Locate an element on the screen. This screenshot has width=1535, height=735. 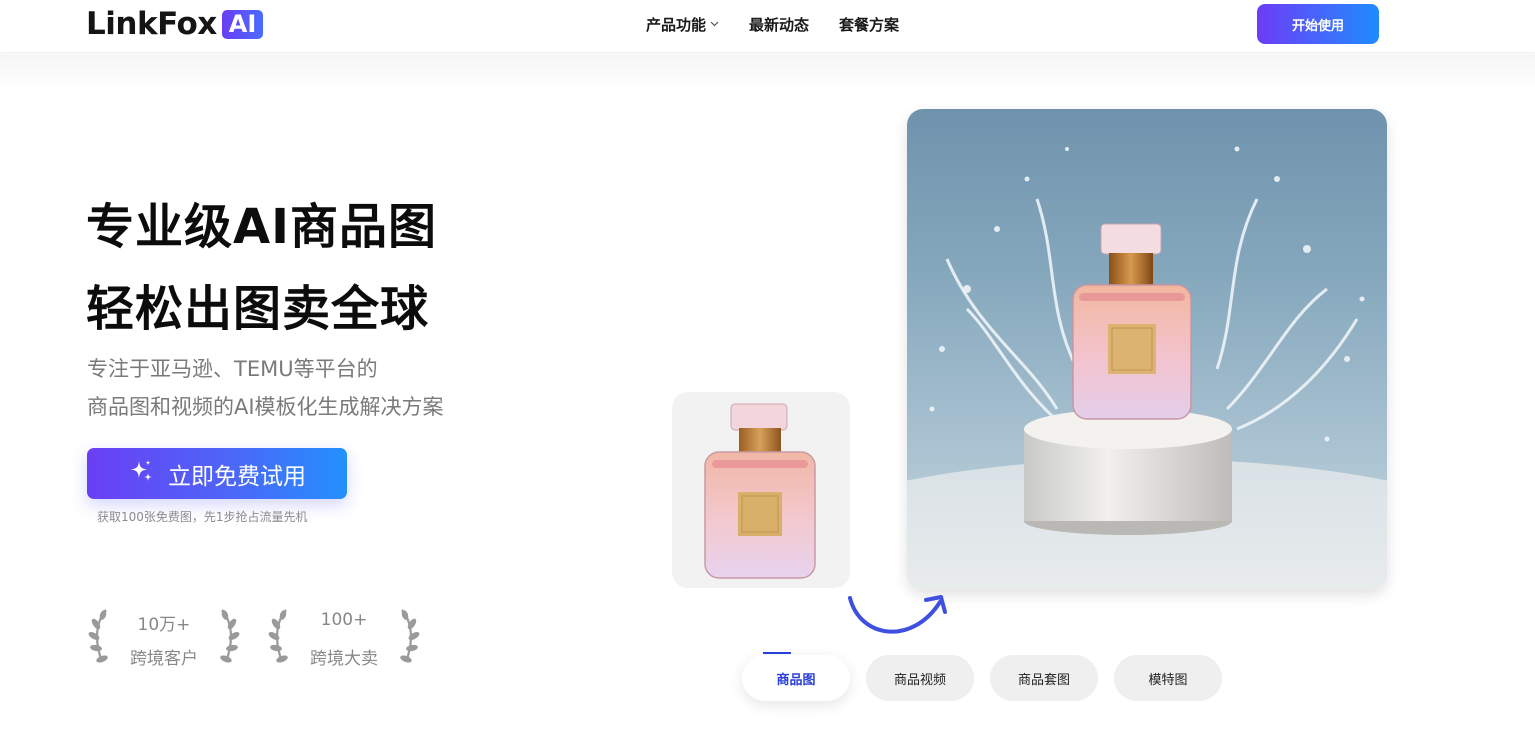
tab-label: 模特图 is located at coordinates (1168, 680).